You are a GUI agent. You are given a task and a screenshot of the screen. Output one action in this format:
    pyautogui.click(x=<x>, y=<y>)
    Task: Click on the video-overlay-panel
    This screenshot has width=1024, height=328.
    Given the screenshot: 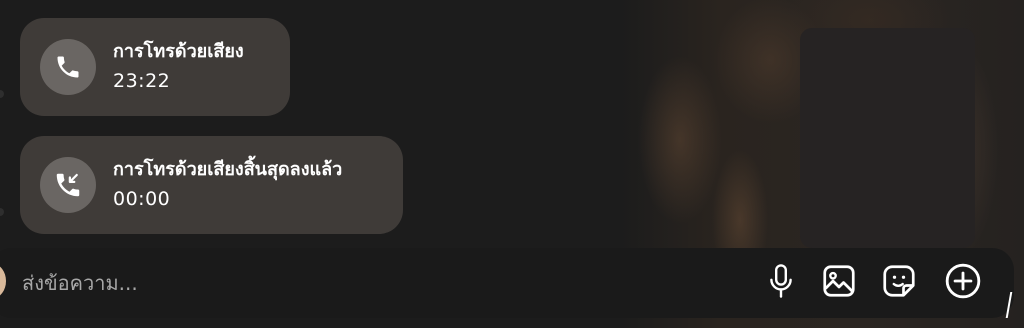 What is the action you would take?
    pyautogui.click(x=887, y=138)
    